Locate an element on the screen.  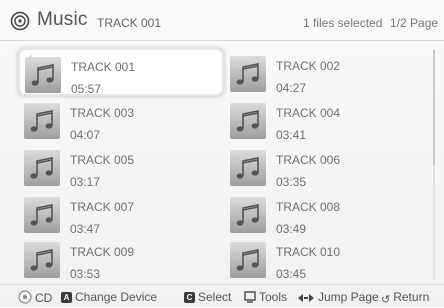
track-item: ✓ TRACK 001 05:57 is located at coordinates (121, 72).